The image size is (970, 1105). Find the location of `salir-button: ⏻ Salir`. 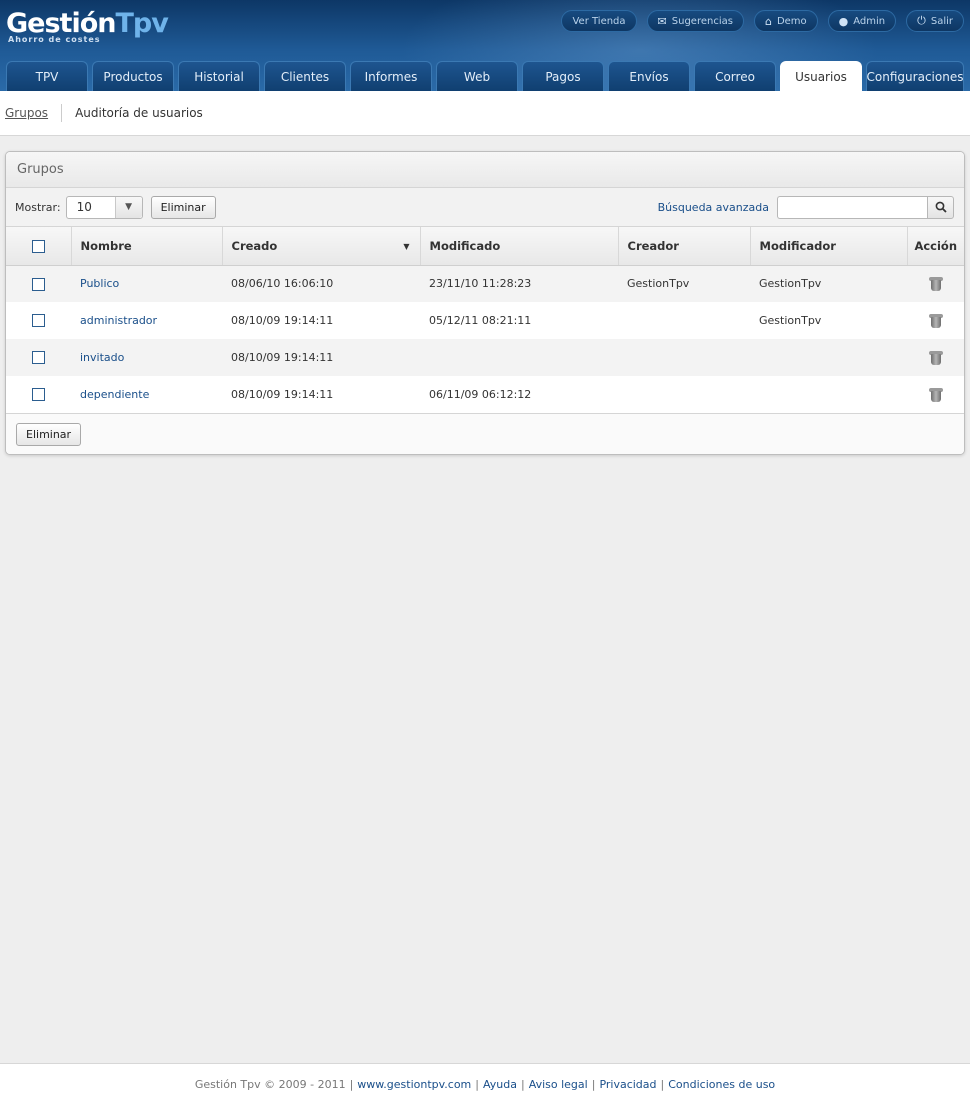

salir-button: ⏻ Salir is located at coordinates (935, 21).